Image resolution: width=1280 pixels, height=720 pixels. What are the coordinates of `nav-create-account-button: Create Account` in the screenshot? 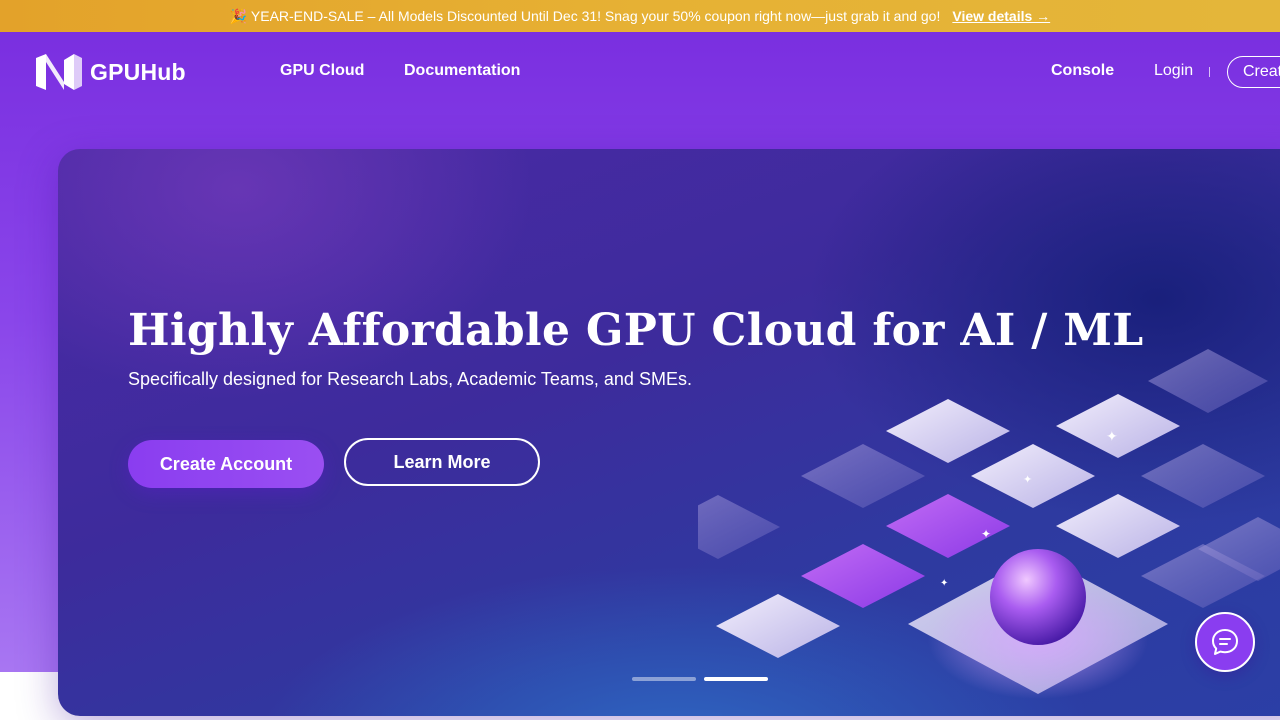 It's located at (1253, 72).